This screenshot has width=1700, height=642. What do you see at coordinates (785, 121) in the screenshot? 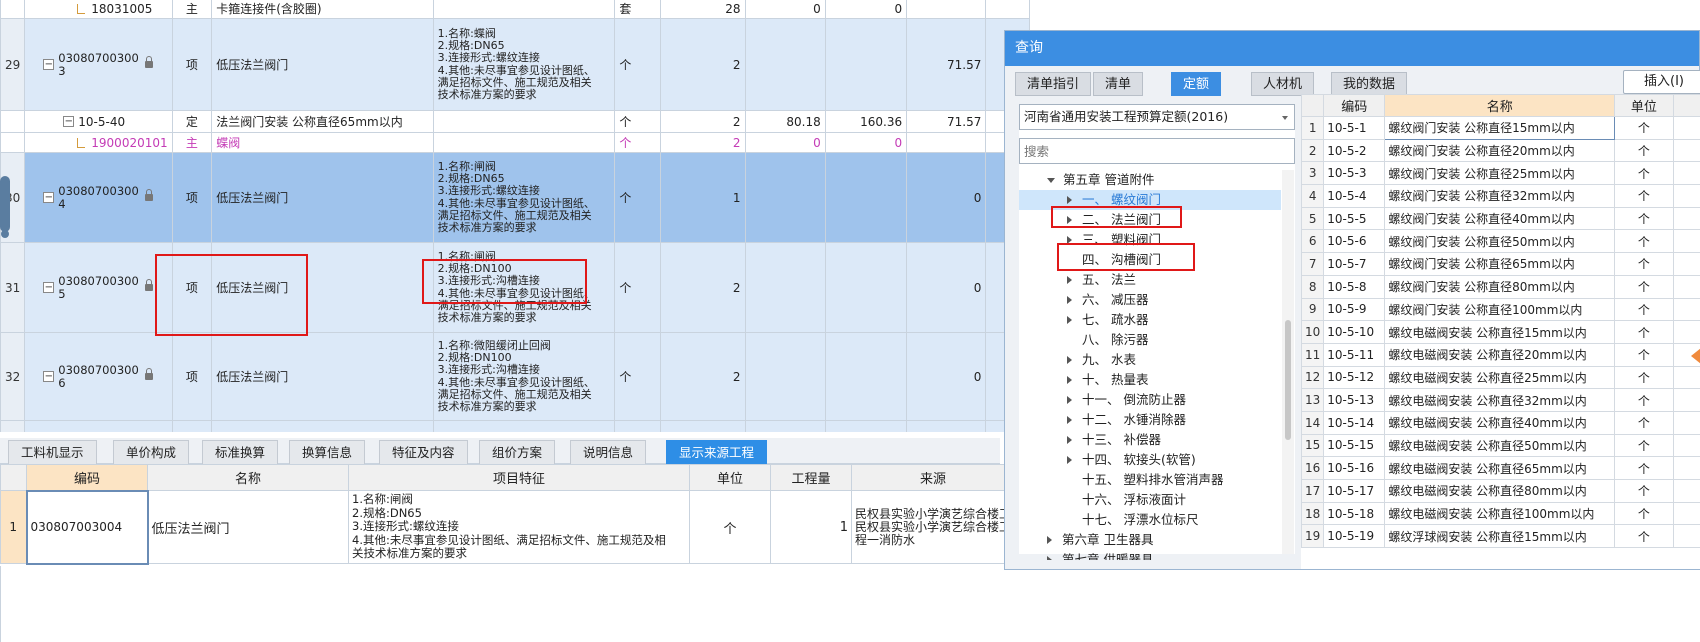
I see `cell-unit-price: 80.18` at bounding box center [785, 121].